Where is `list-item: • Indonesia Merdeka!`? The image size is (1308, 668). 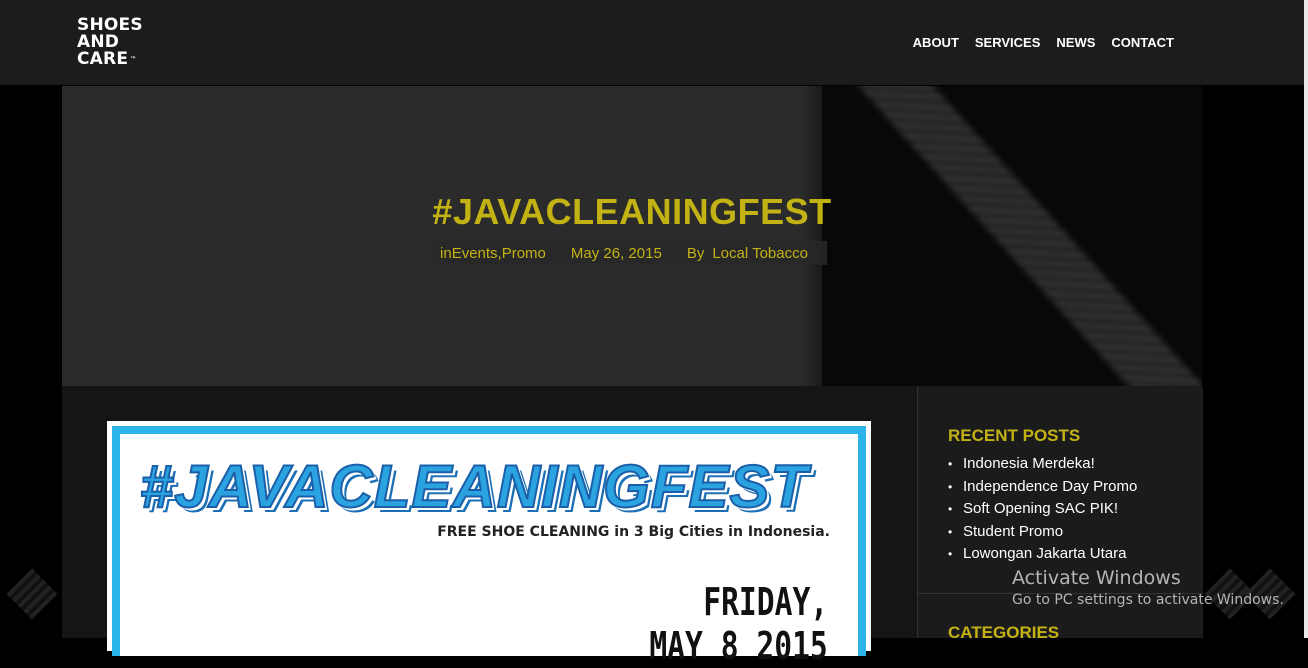 list-item: • Indonesia Merdeka! is located at coordinates (1042, 464).